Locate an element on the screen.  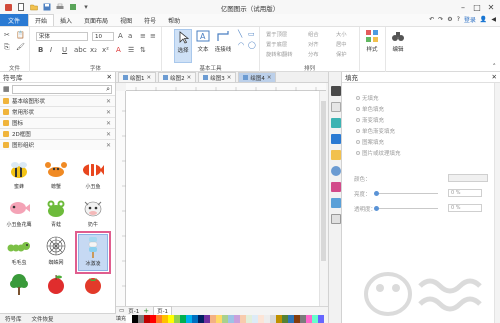
font-size-select: 10 is located at coordinates (103, 36).